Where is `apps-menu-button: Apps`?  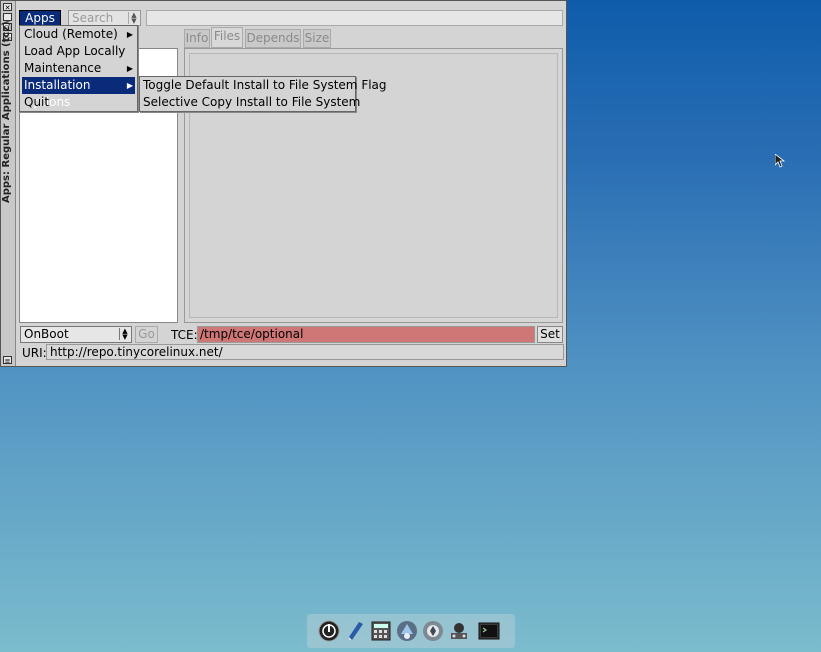
apps-menu-button: Apps is located at coordinates (40, 18).